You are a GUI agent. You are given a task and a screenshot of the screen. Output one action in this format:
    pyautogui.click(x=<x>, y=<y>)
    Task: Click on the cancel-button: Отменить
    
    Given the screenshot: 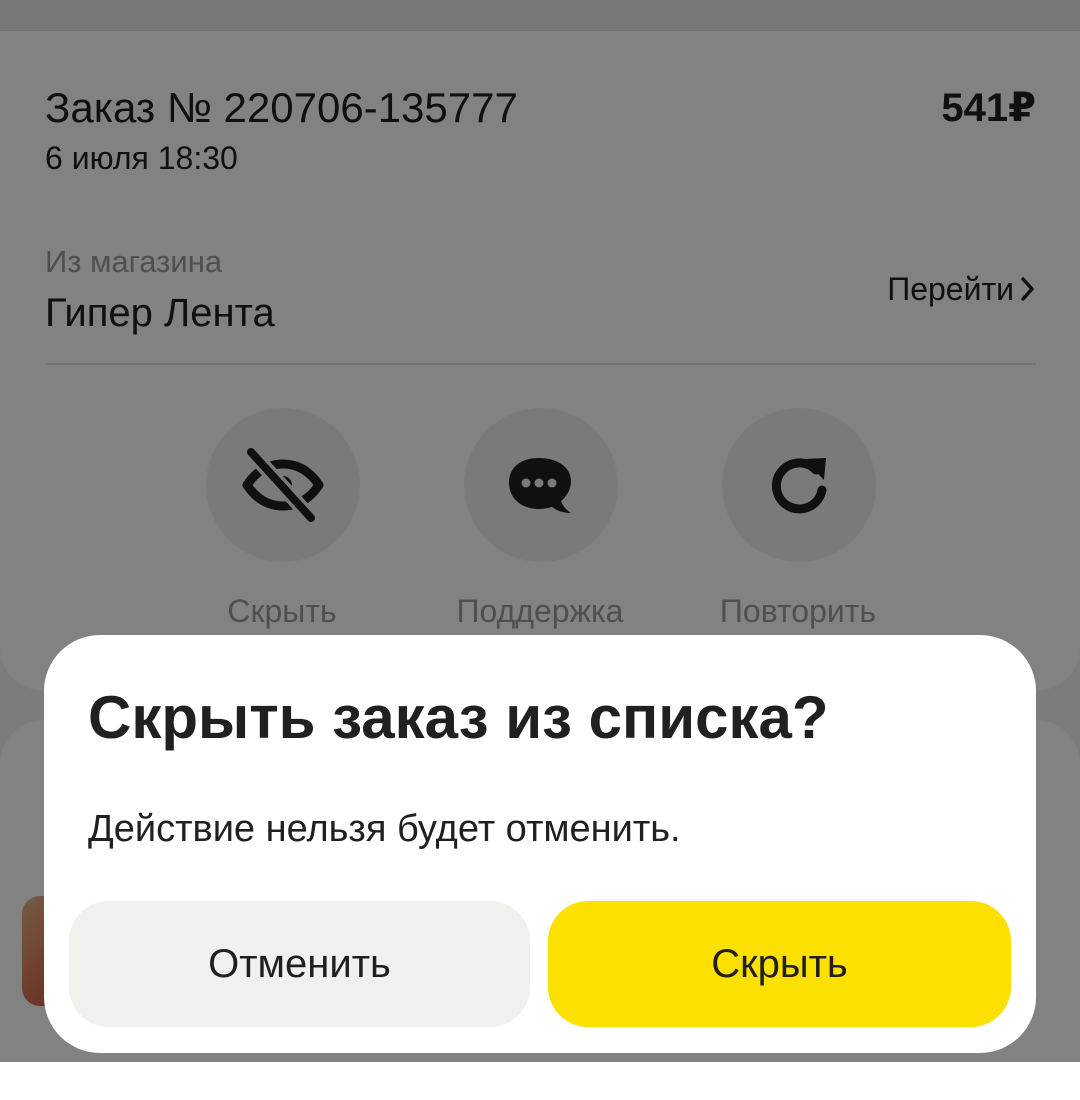 What is the action you would take?
    pyautogui.click(x=299, y=964)
    